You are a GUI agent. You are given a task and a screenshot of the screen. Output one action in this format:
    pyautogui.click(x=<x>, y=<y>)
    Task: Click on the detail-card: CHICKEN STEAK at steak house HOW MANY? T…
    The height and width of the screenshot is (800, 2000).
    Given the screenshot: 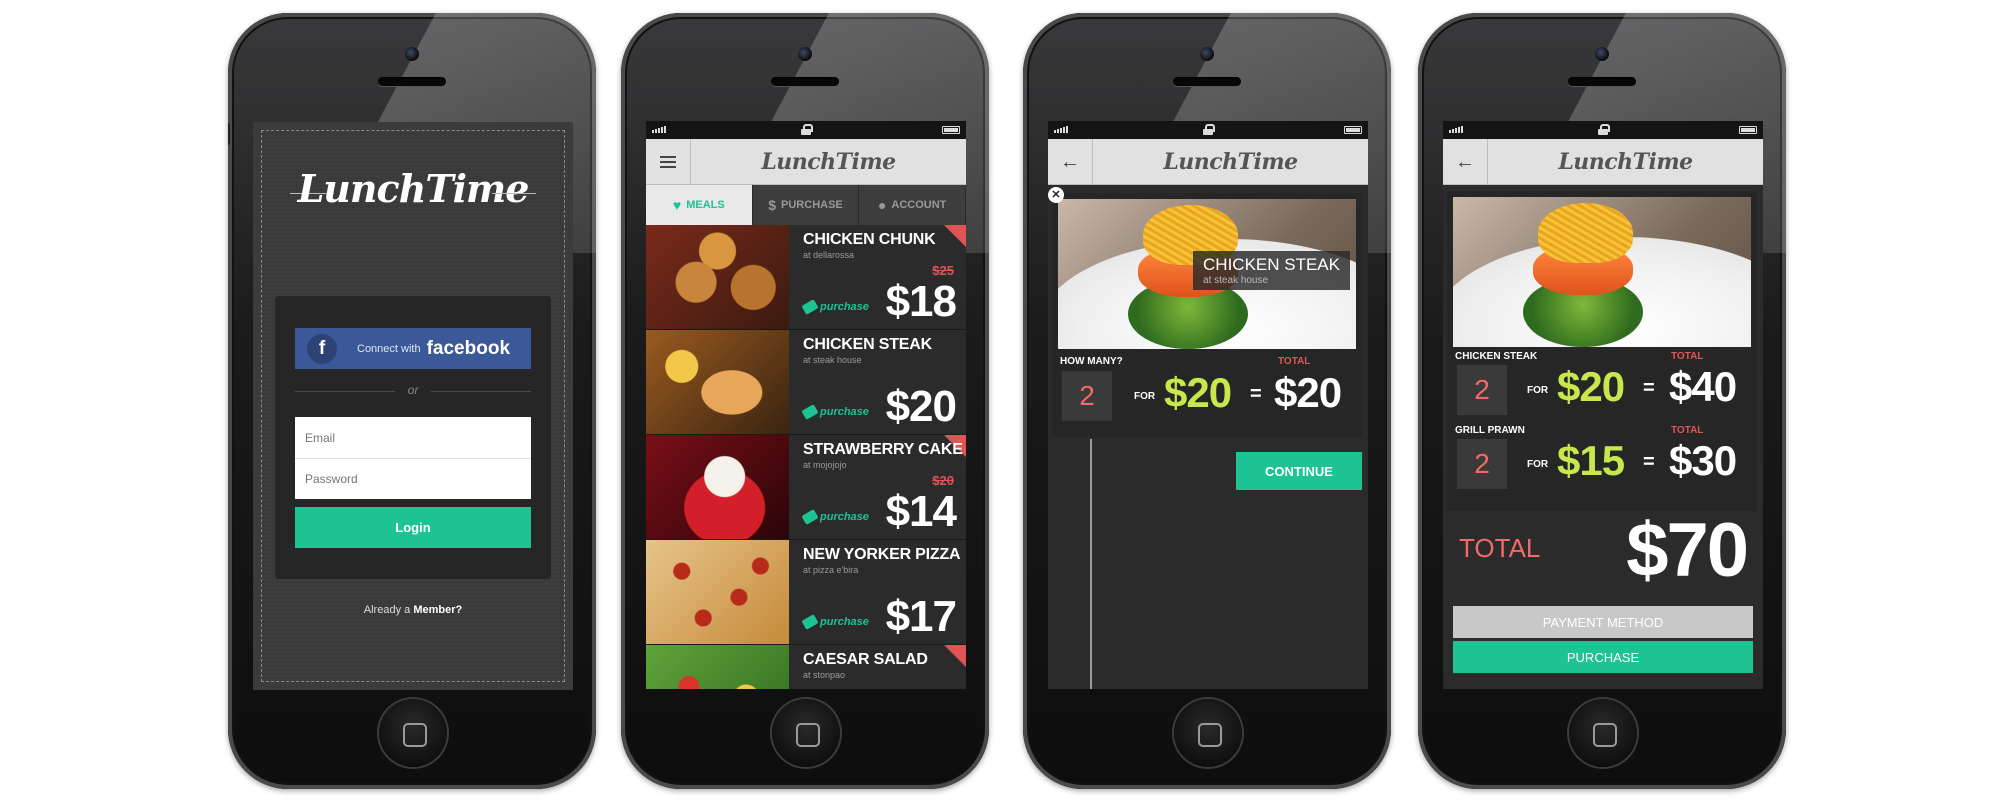 What is the action you would take?
    pyautogui.click(x=1207, y=315)
    